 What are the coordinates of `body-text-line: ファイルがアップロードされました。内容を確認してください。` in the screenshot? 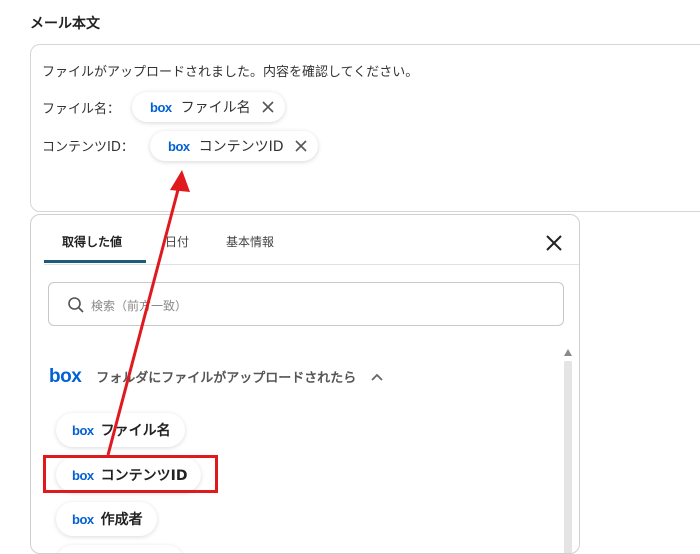 It's located at (230, 72).